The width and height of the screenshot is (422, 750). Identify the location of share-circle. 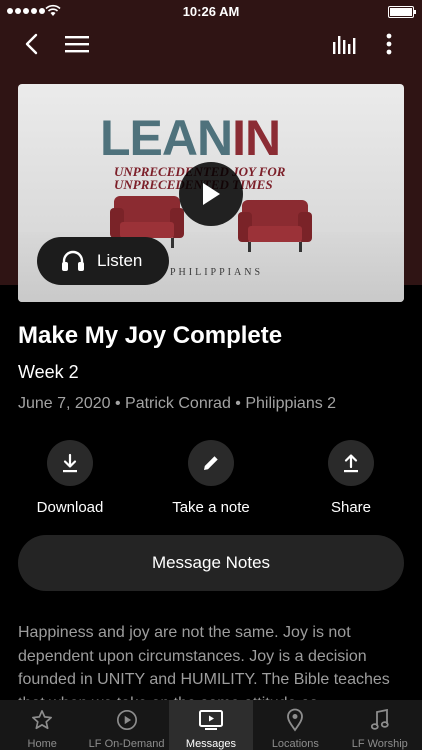
(351, 463).